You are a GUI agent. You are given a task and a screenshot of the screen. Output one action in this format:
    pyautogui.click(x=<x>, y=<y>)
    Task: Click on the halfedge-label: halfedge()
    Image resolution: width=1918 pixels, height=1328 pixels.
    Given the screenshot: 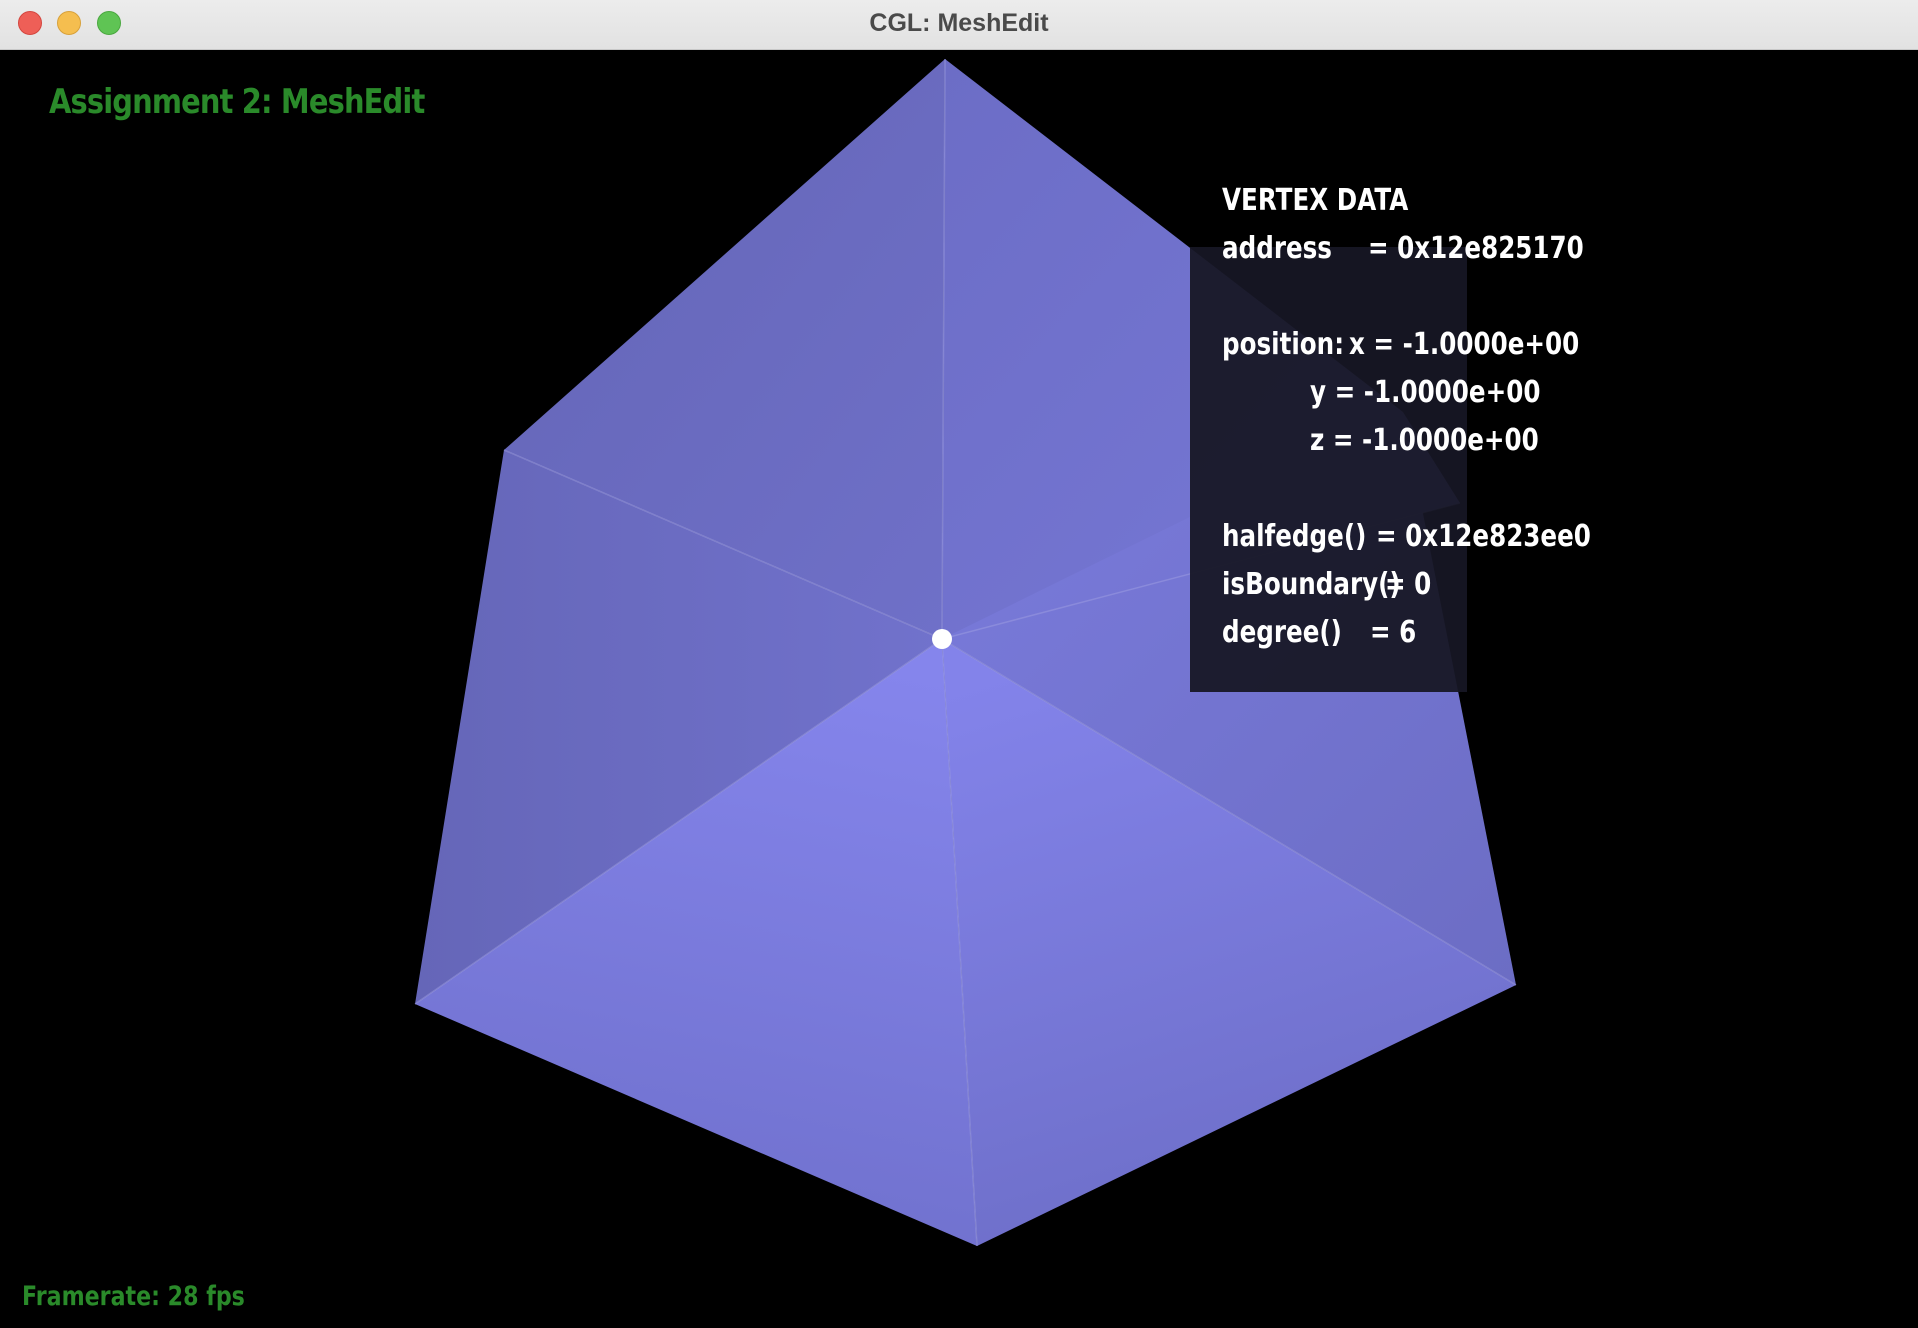 What is the action you would take?
    pyautogui.click(x=1294, y=536)
    